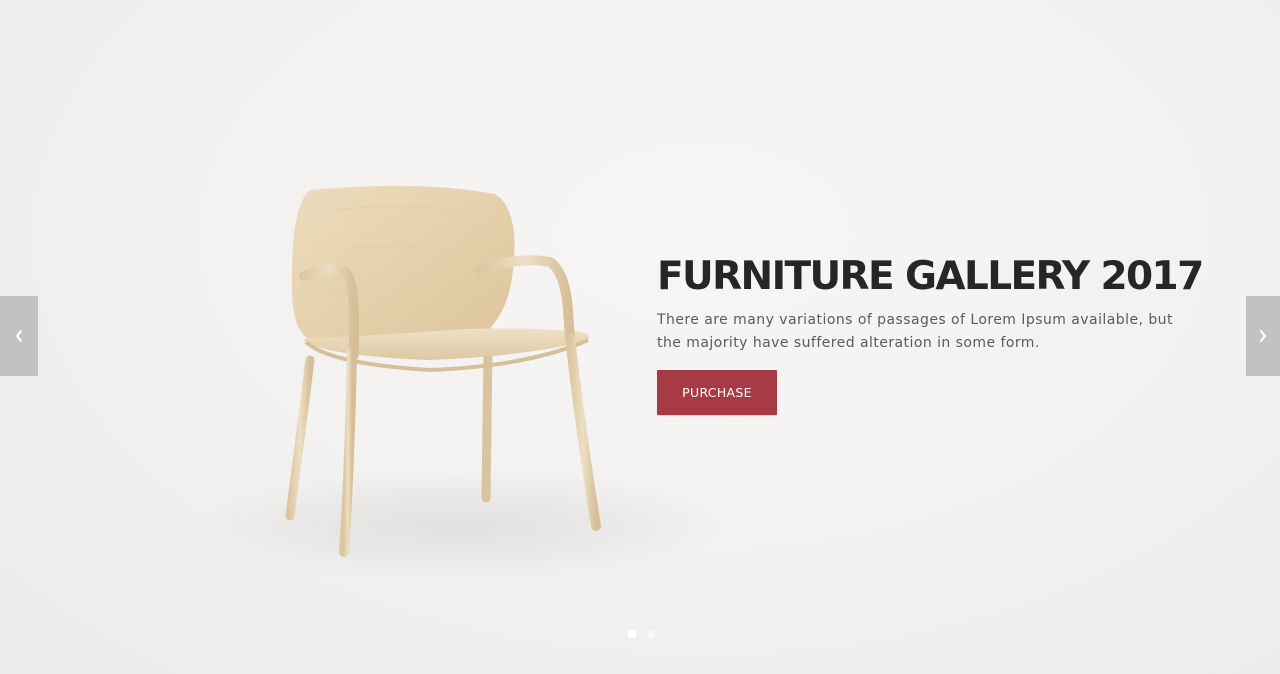  Describe the element at coordinates (717, 392) in the screenshot. I see `purchase-button: PURCHASE` at that location.